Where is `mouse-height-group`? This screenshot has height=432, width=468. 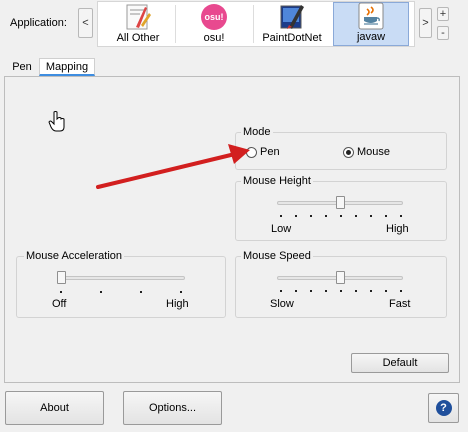
mouse-height-group is located at coordinates (341, 211).